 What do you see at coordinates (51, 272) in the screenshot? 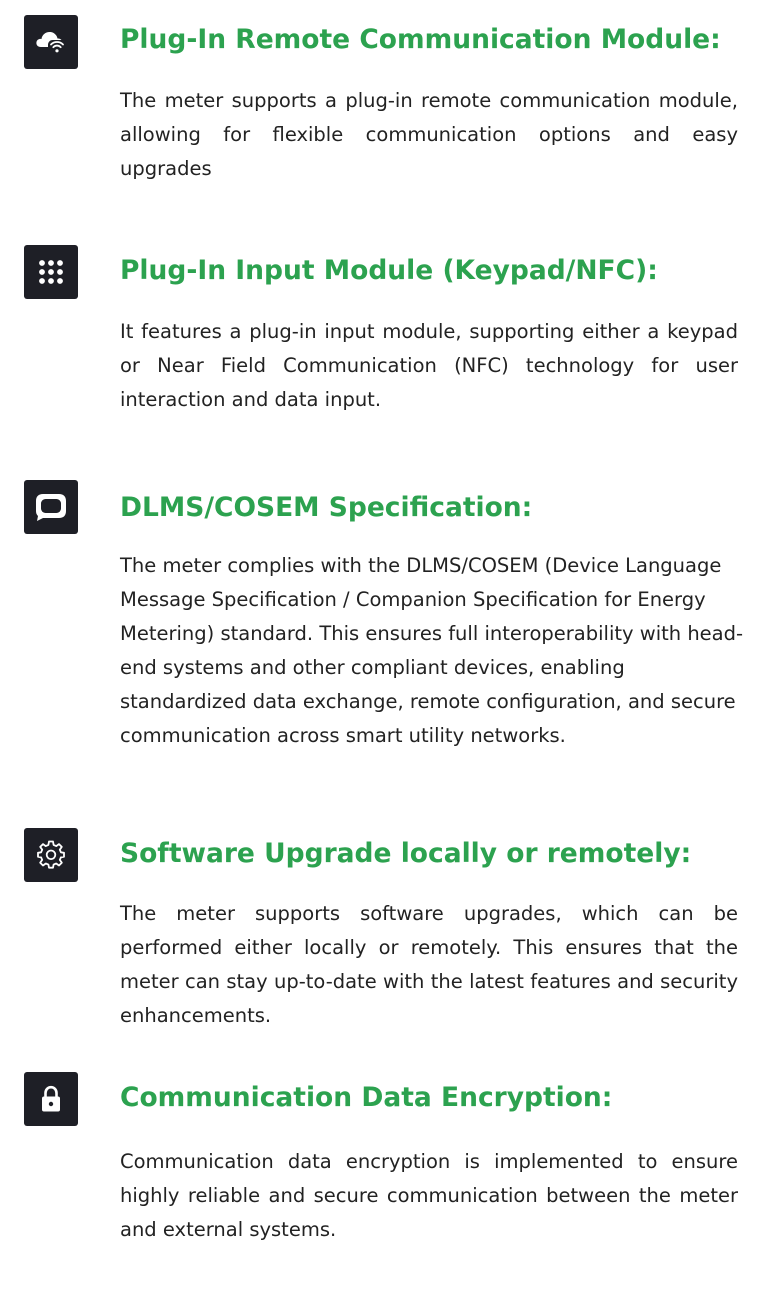
I see `keypad-grid-icon` at bounding box center [51, 272].